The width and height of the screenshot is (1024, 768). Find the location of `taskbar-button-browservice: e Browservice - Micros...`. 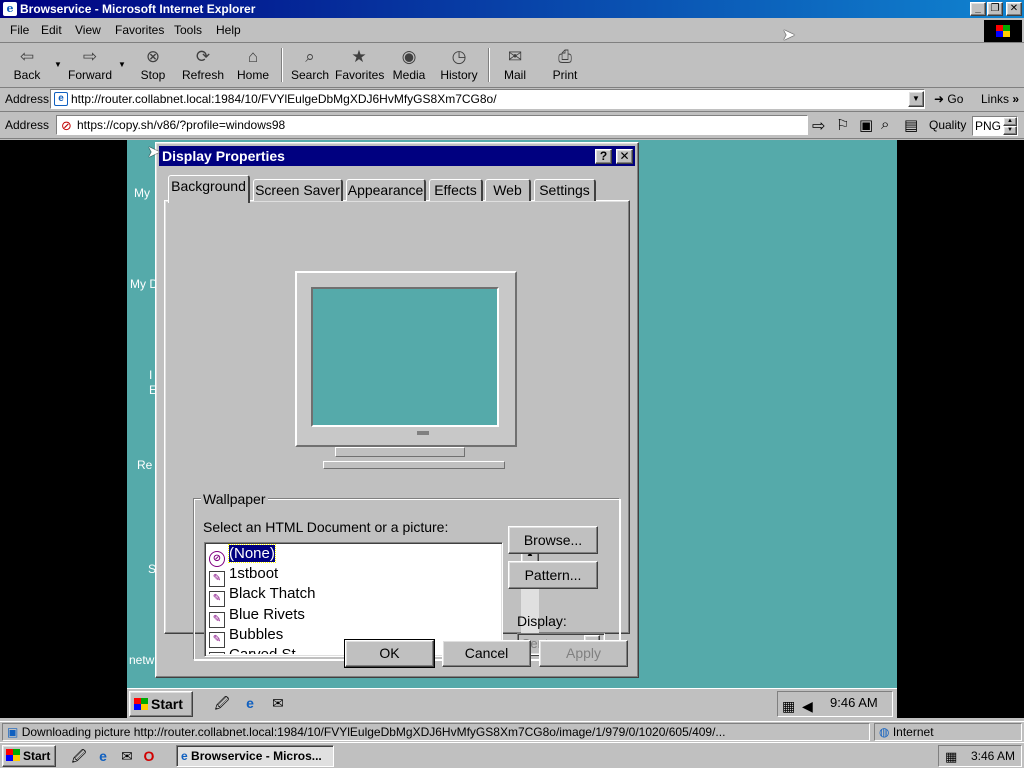

taskbar-button-browservice: e Browservice - Micros... is located at coordinates (255, 756).